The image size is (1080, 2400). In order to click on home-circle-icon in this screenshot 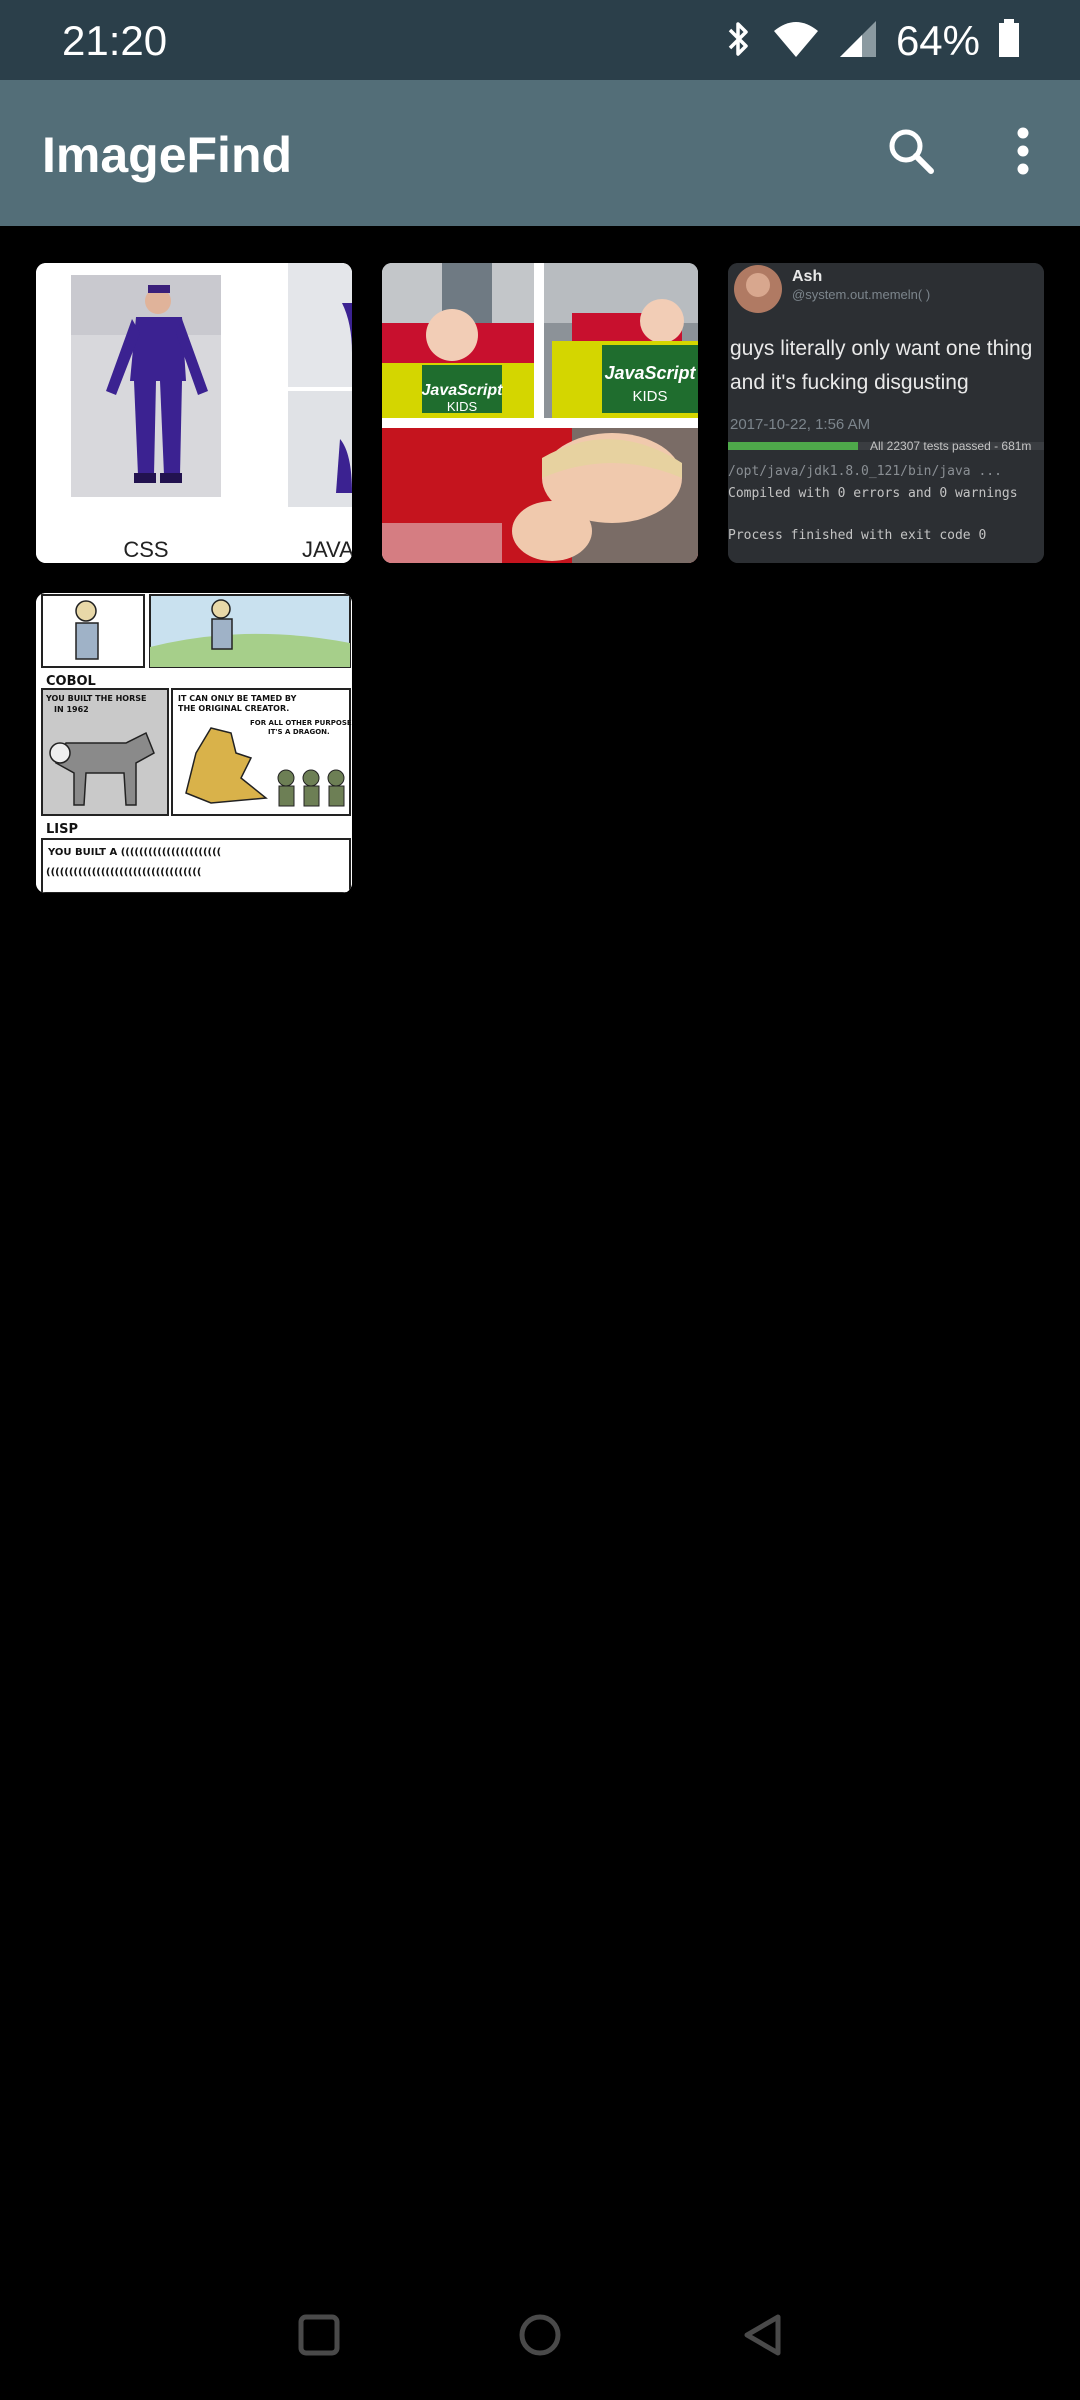, I will do `click(540, 2337)`.